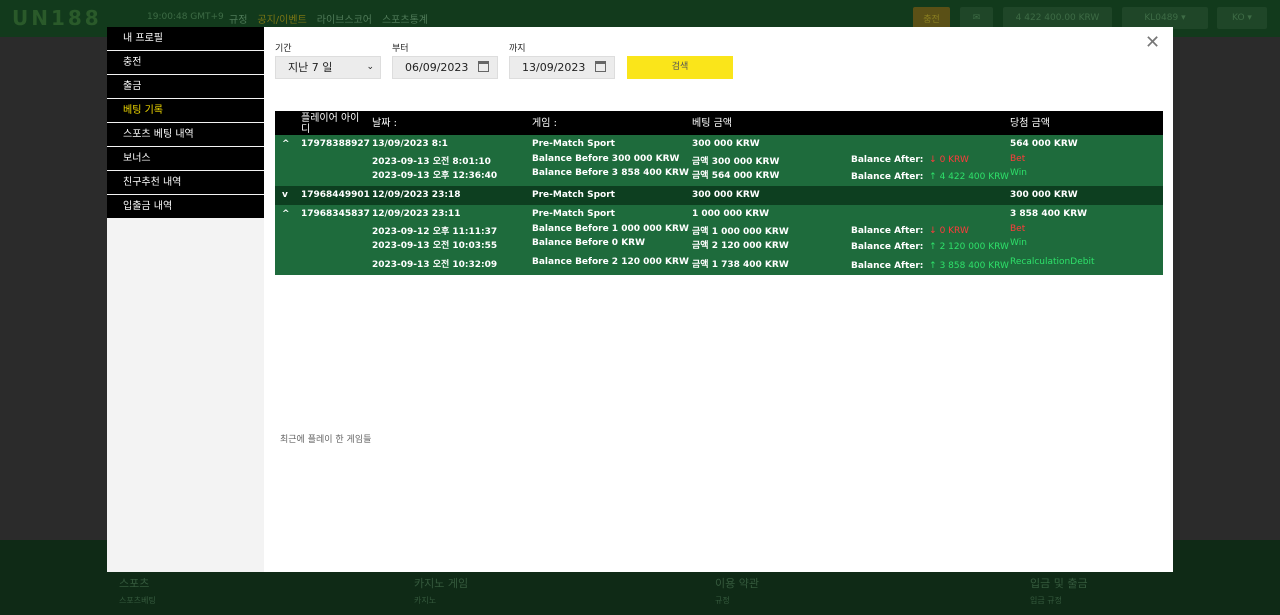 This screenshot has height=615, width=1280. I want to click on to-date-value: 13/09/2023, so click(554, 67).